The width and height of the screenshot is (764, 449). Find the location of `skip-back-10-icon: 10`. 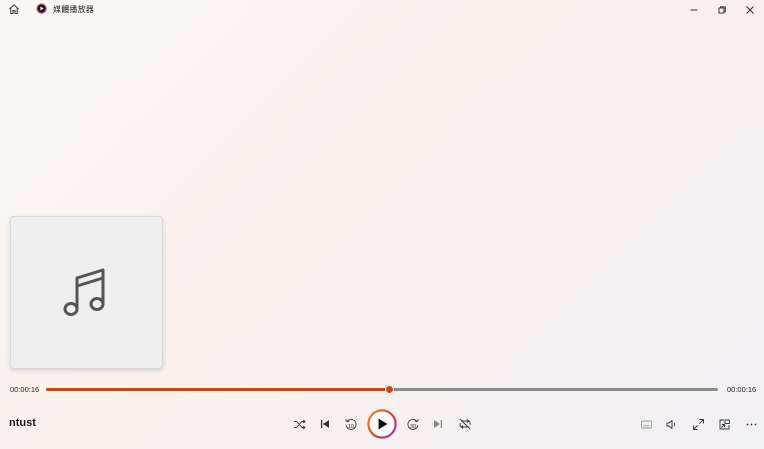

skip-back-10-icon: 10 is located at coordinates (351, 424).